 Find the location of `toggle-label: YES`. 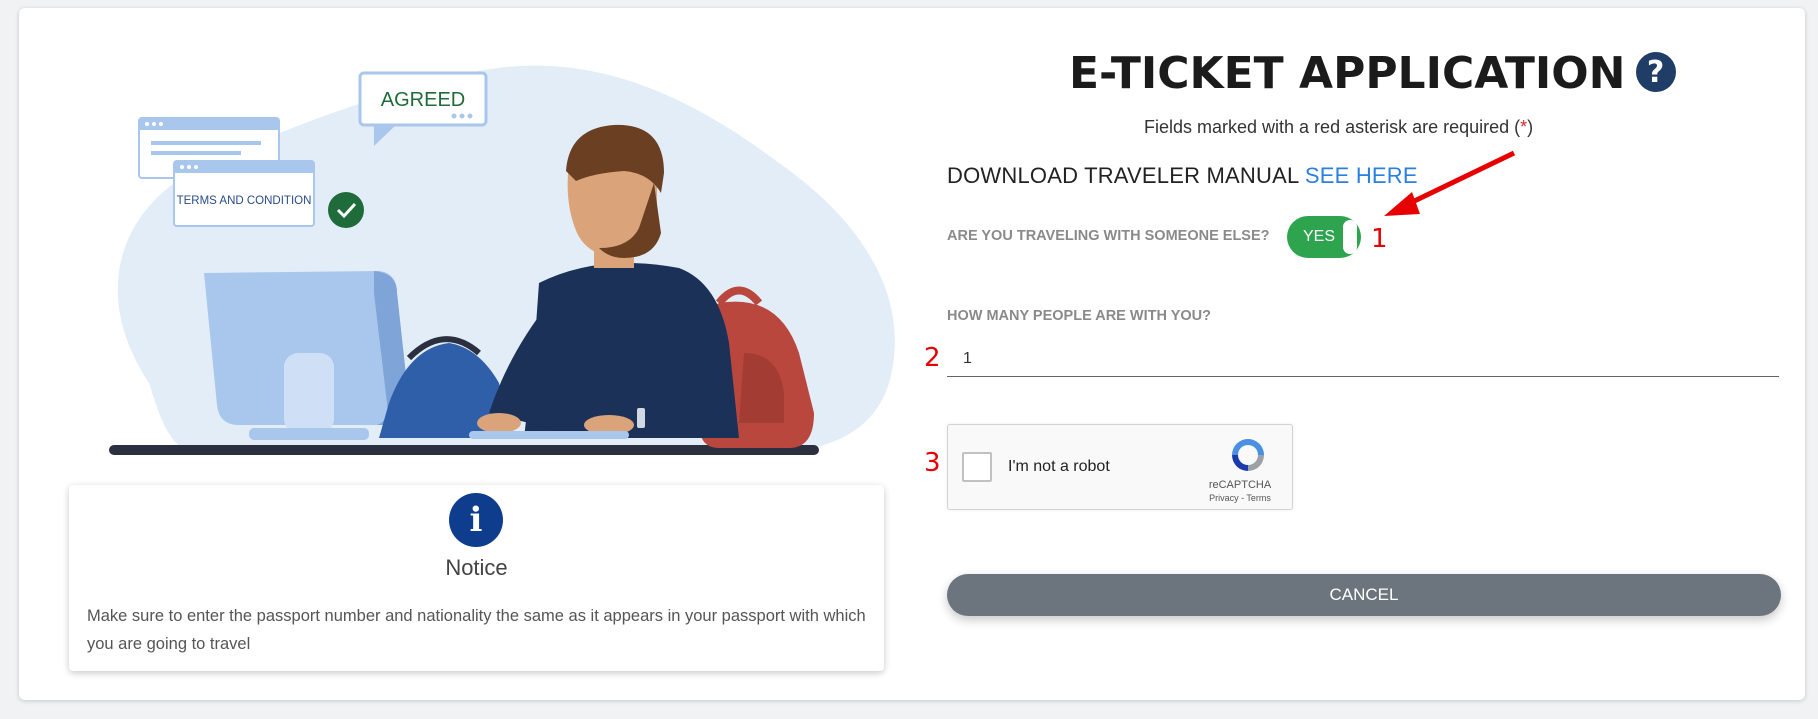

toggle-label: YES is located at coordinates (1319, 236).